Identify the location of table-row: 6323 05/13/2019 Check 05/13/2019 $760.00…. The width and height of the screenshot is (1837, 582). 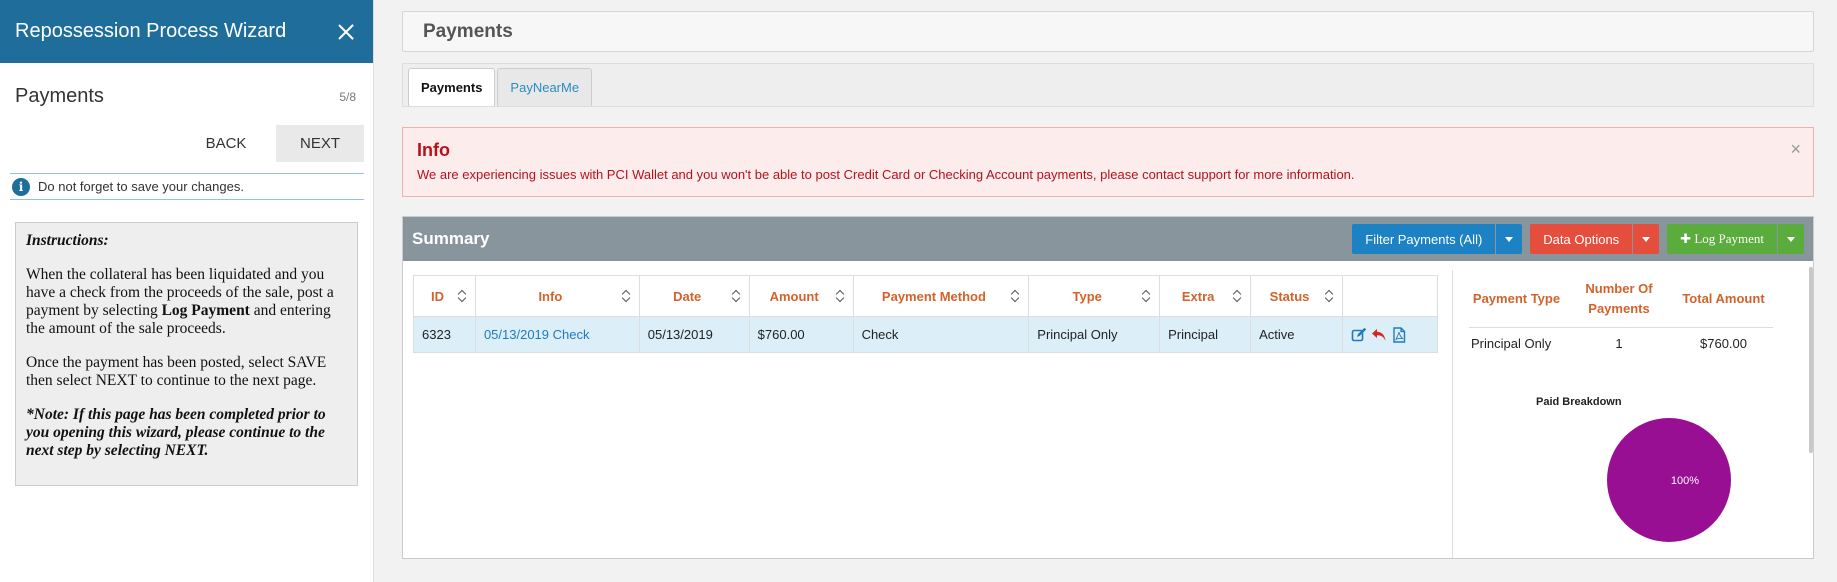
(926, 334).